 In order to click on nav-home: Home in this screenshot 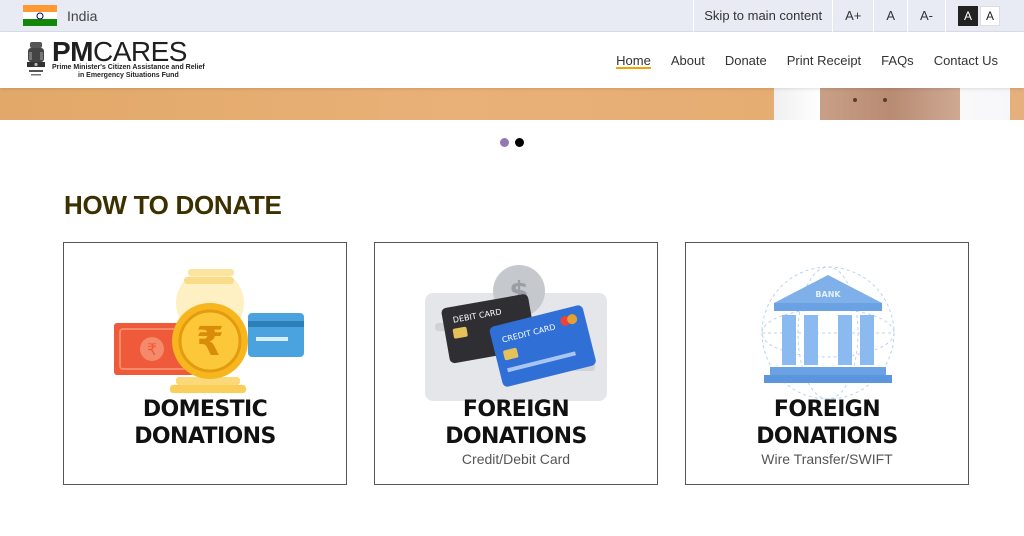, I will do `click(633, 60)`.